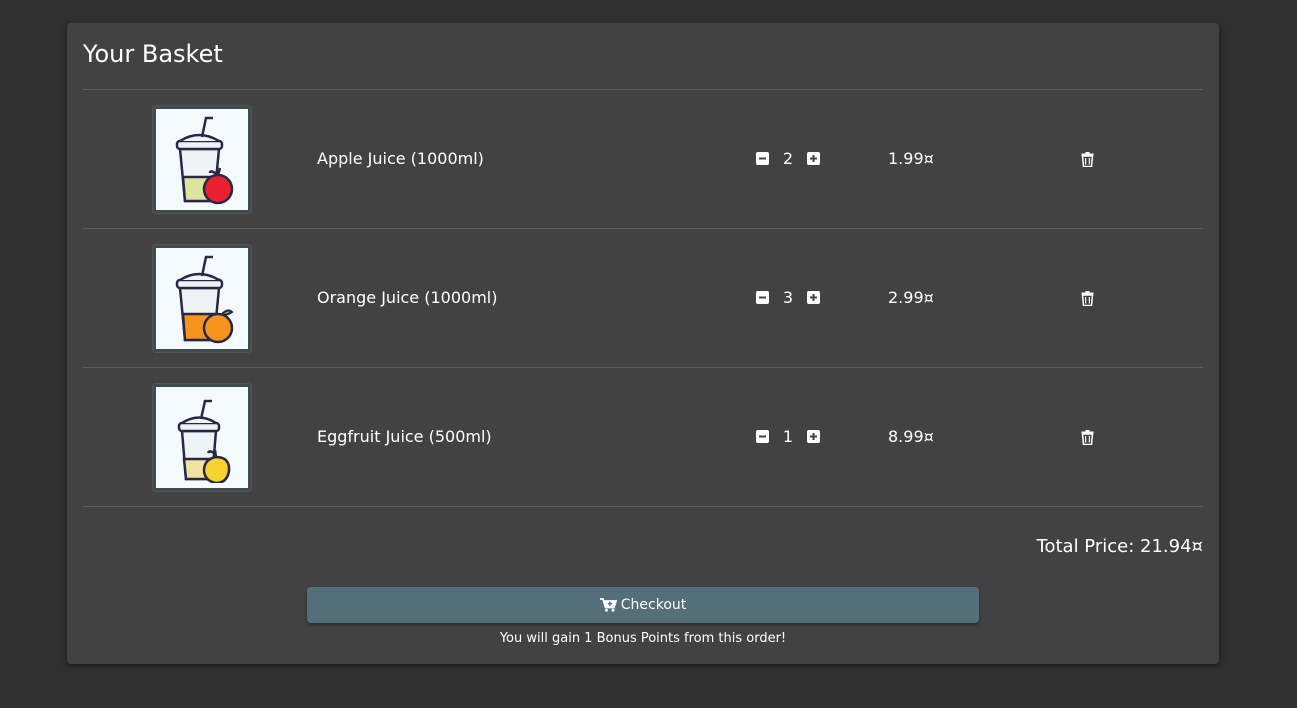 The height and width of the screenshot is (708, 1297). What do you see at coordinates (404, 436) in the screenshot?
I see `item-name: Eggfruit Juice (500ml)` at bounding box center [404, 436].